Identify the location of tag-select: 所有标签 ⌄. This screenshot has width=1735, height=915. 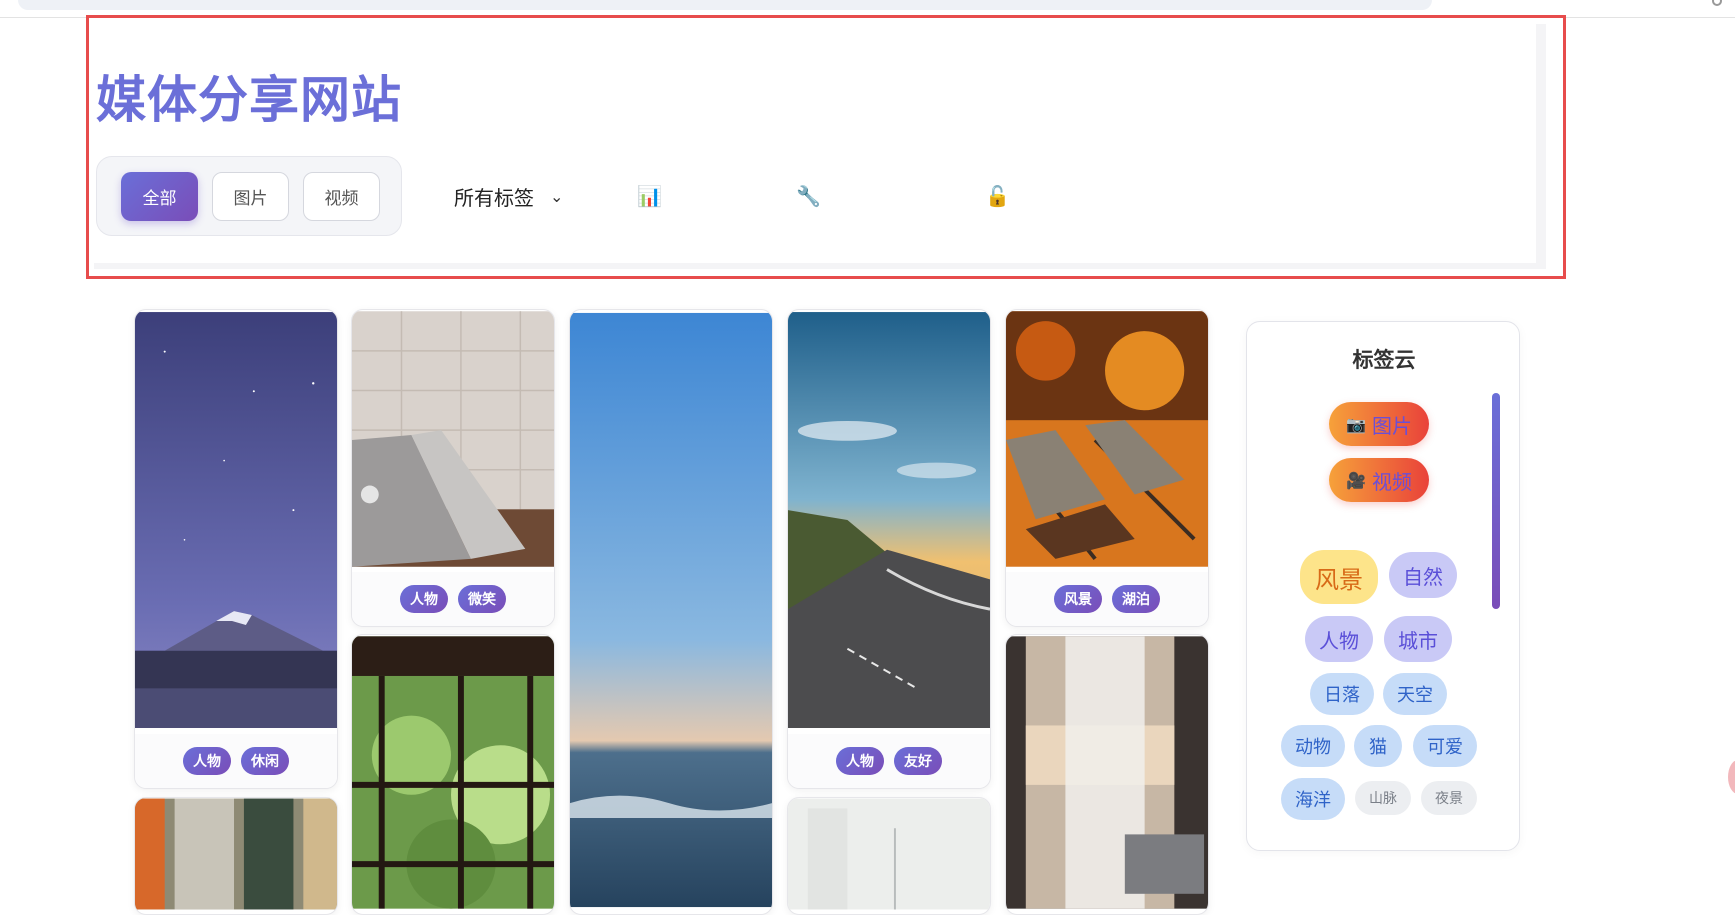
(508, 196).